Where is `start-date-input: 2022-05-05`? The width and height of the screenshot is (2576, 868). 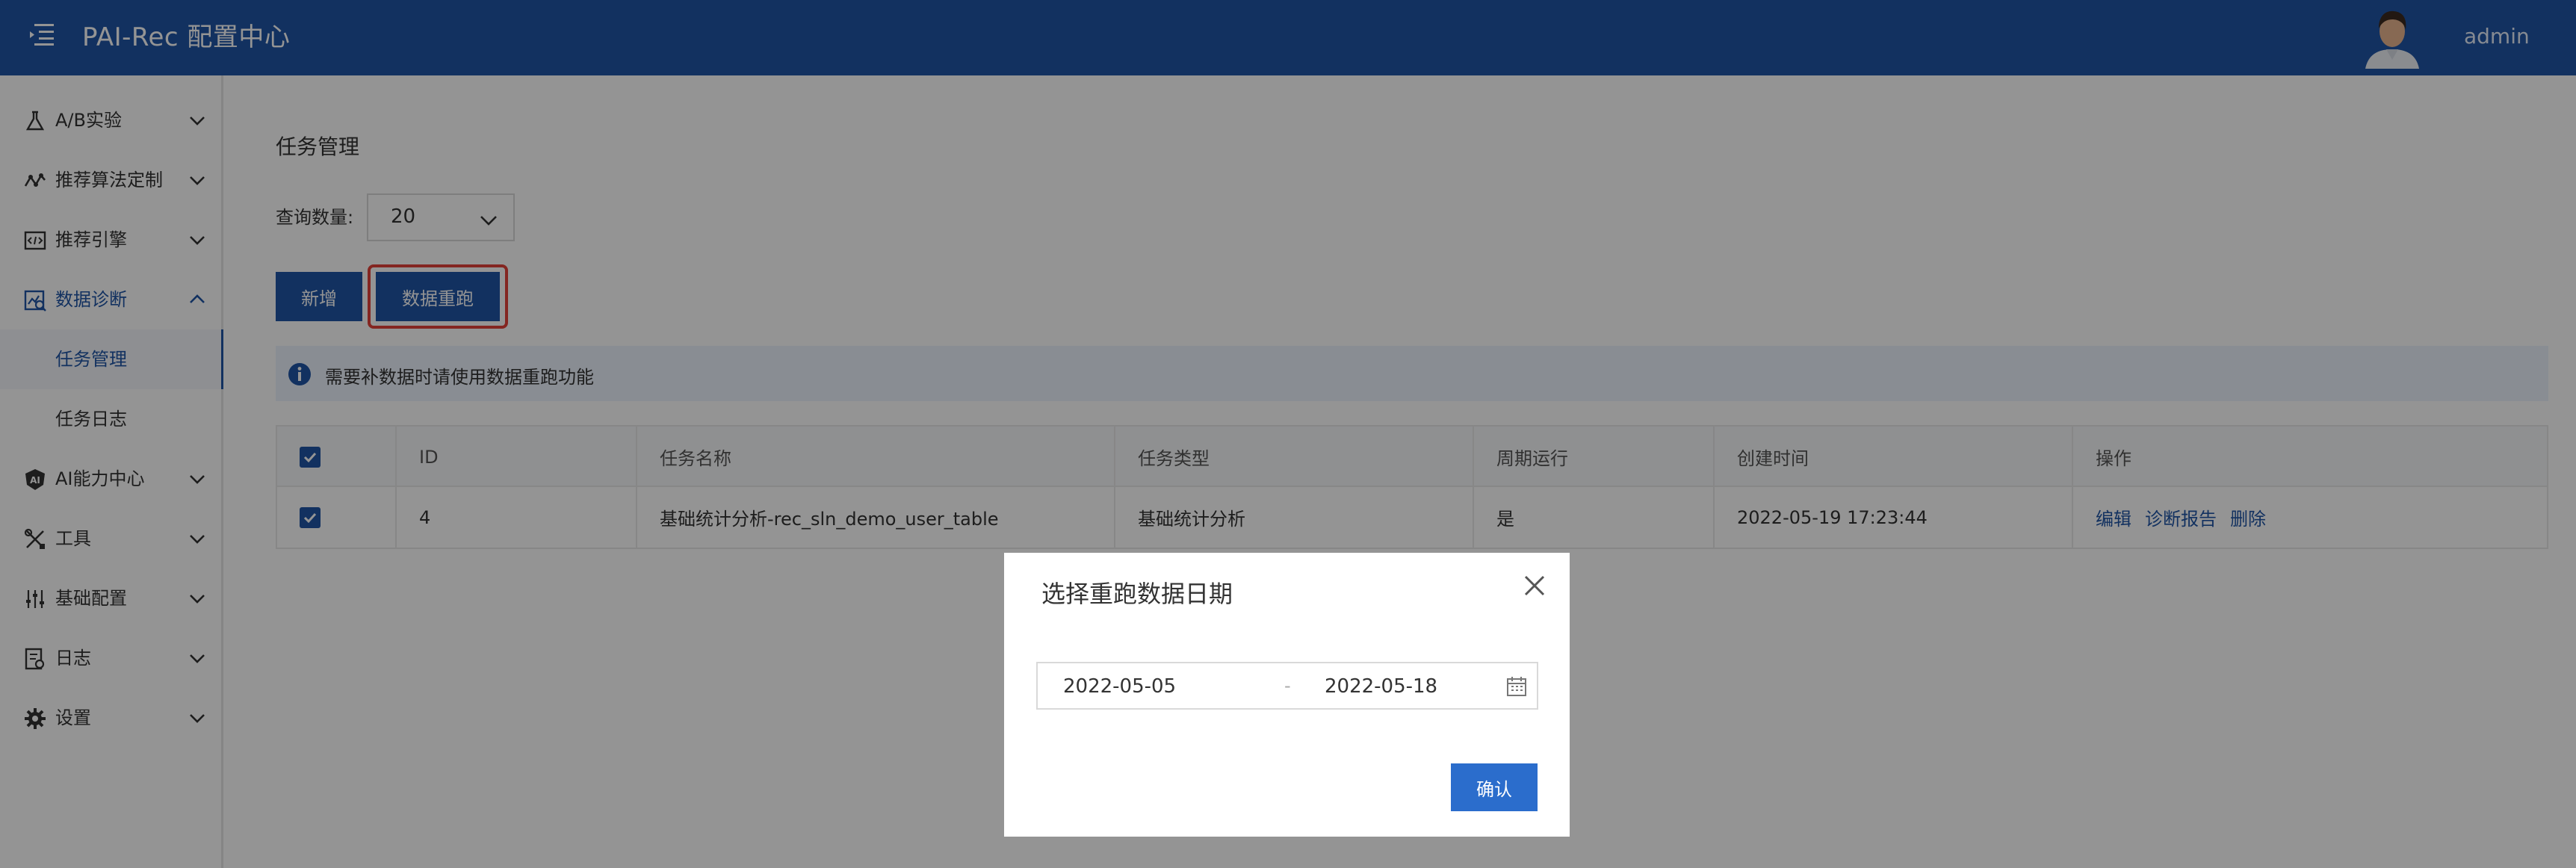 start-date-input: 2022-05-05 is located at coordinates (1119, 686).